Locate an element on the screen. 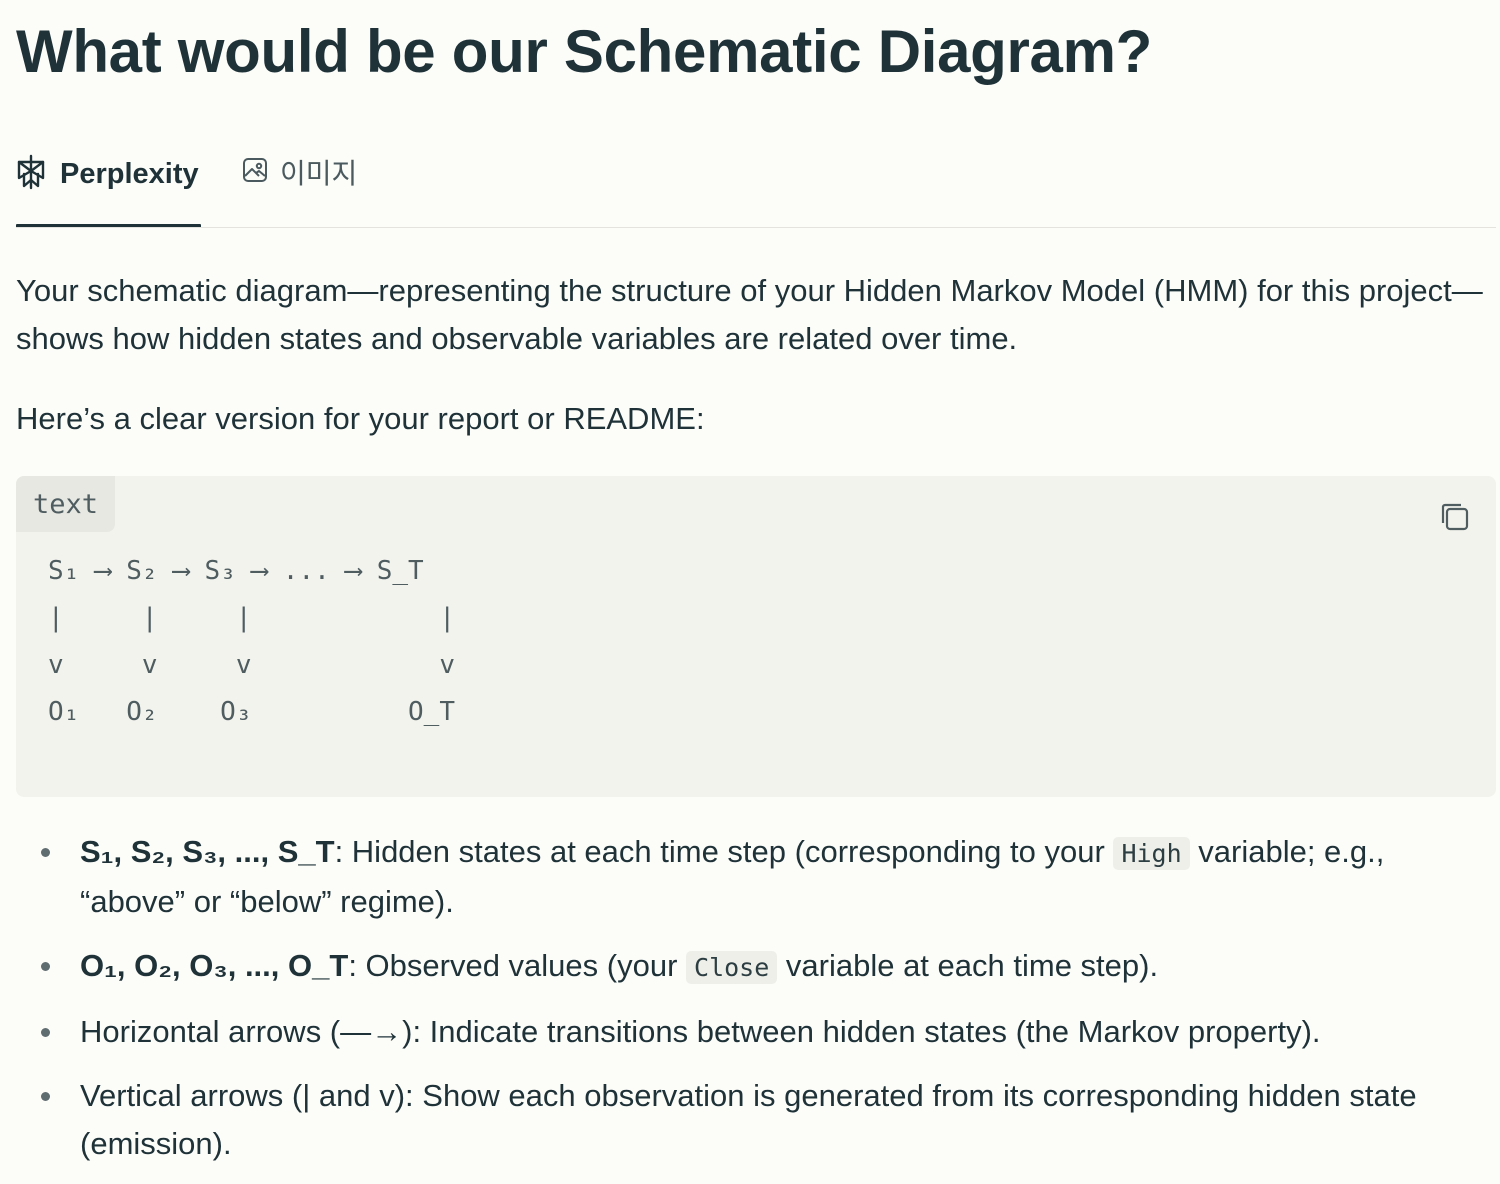  code-language-label: text is located at coordinates (65, 504).